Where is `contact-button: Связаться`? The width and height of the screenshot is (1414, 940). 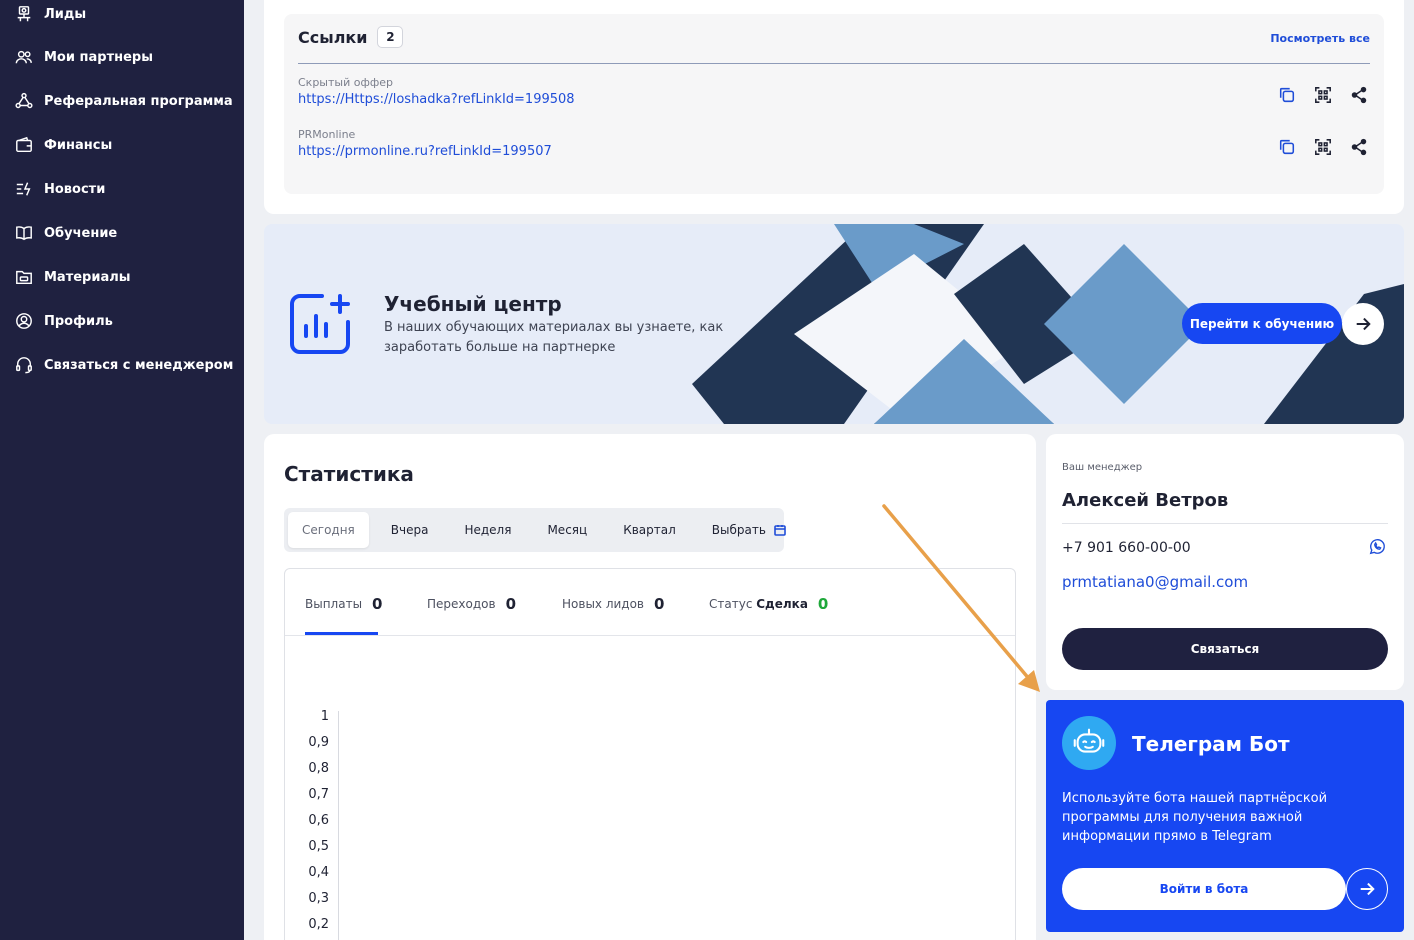 contact-button: Связаться is located at coordinates (1225, 649).